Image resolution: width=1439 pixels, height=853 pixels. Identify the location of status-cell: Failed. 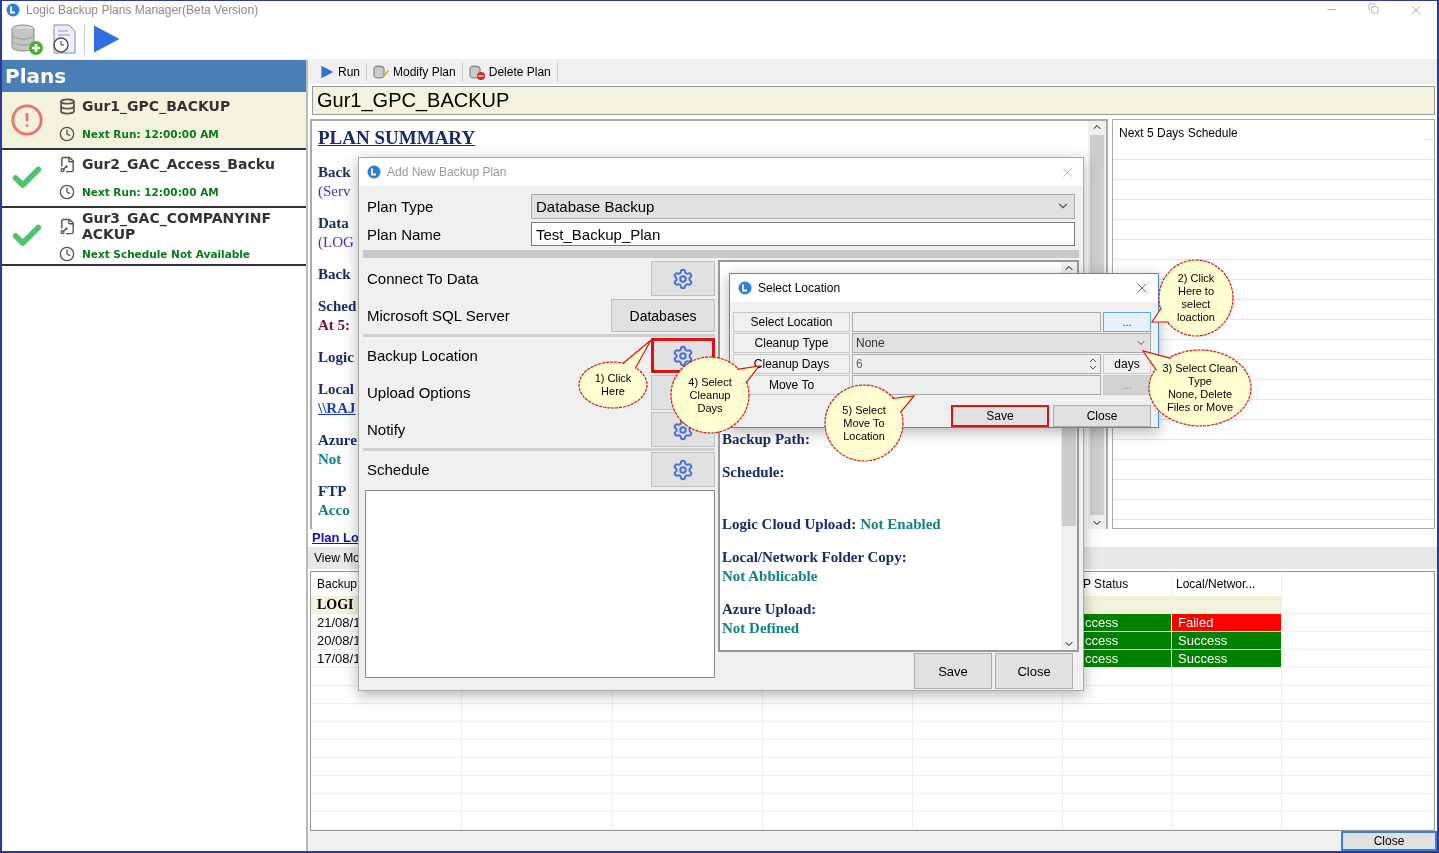
(1227, 623).